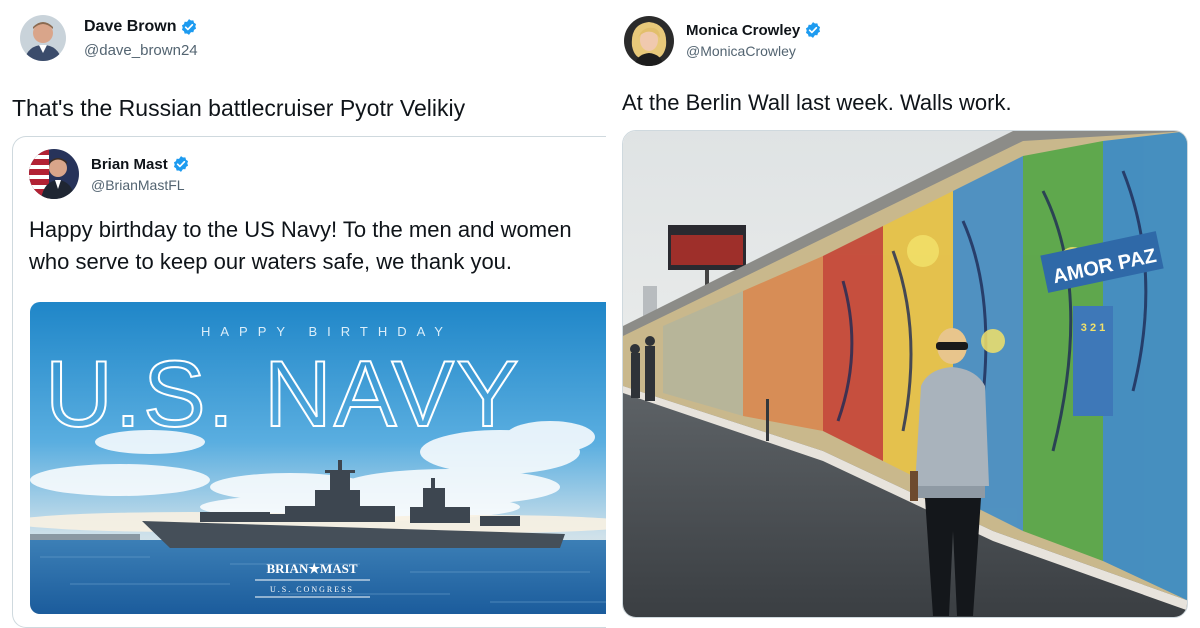  What do you see at coordinates (129, 164) in the screenshot?
I see `author-name: Brian Mast` at bounding box center [129, 164].